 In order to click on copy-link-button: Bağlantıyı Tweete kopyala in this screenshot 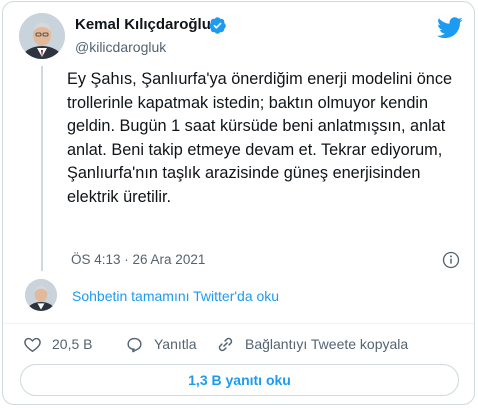, I will do `click(312, 344)`.